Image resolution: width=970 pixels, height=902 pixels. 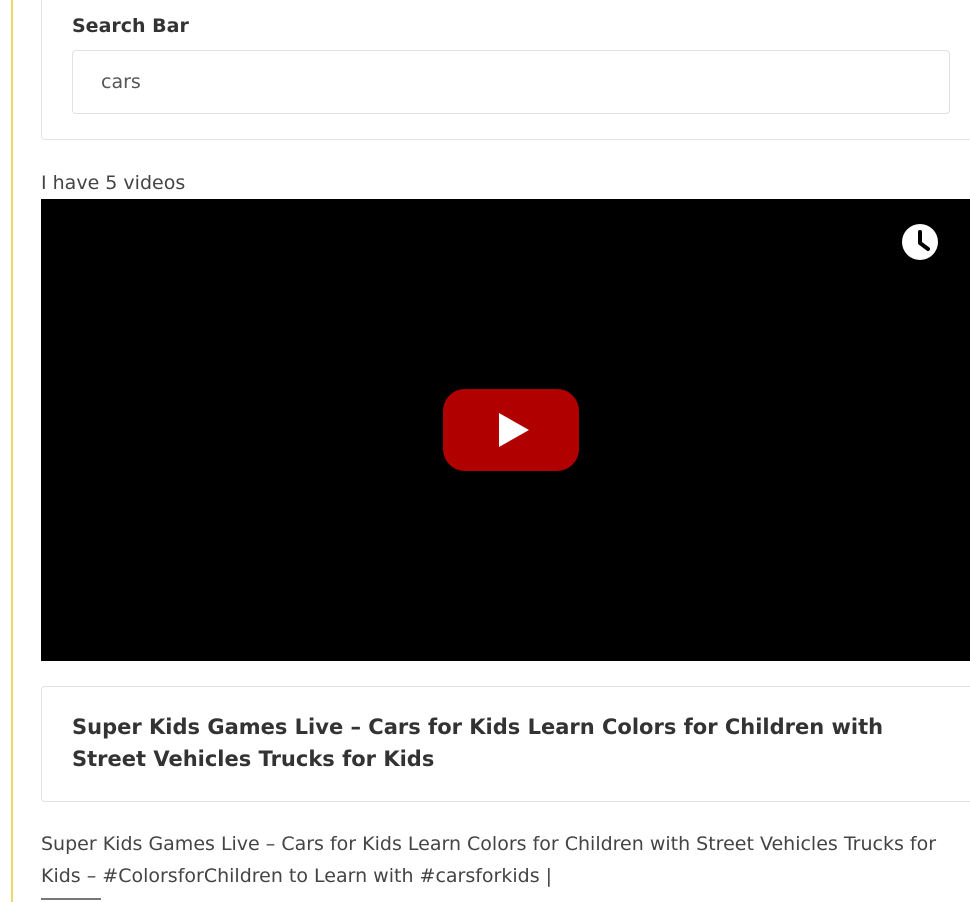 What do you see at coordinates (511, 430) in the screenshot?
I see `play-icon` at bounding box center [511, 430].